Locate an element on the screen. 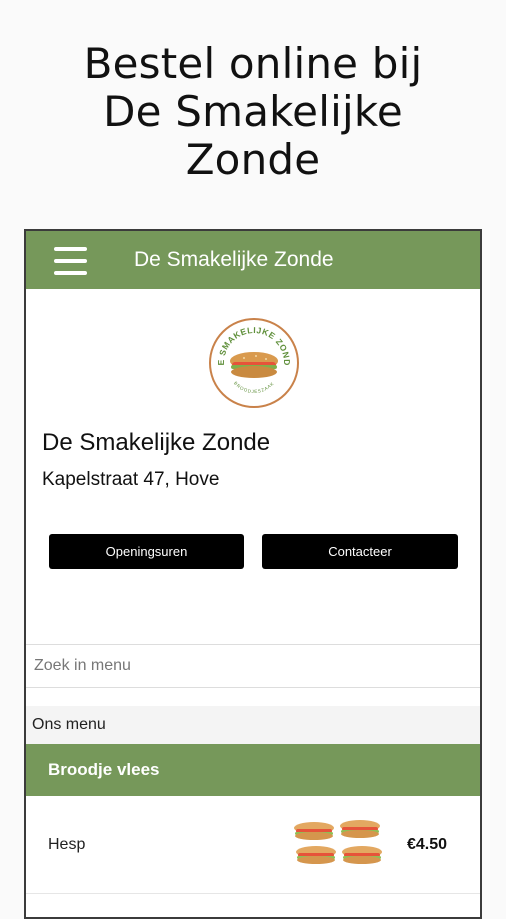 The image size is (506, 919). category-label: Broodje vlees is located at coordinates (104, 769).